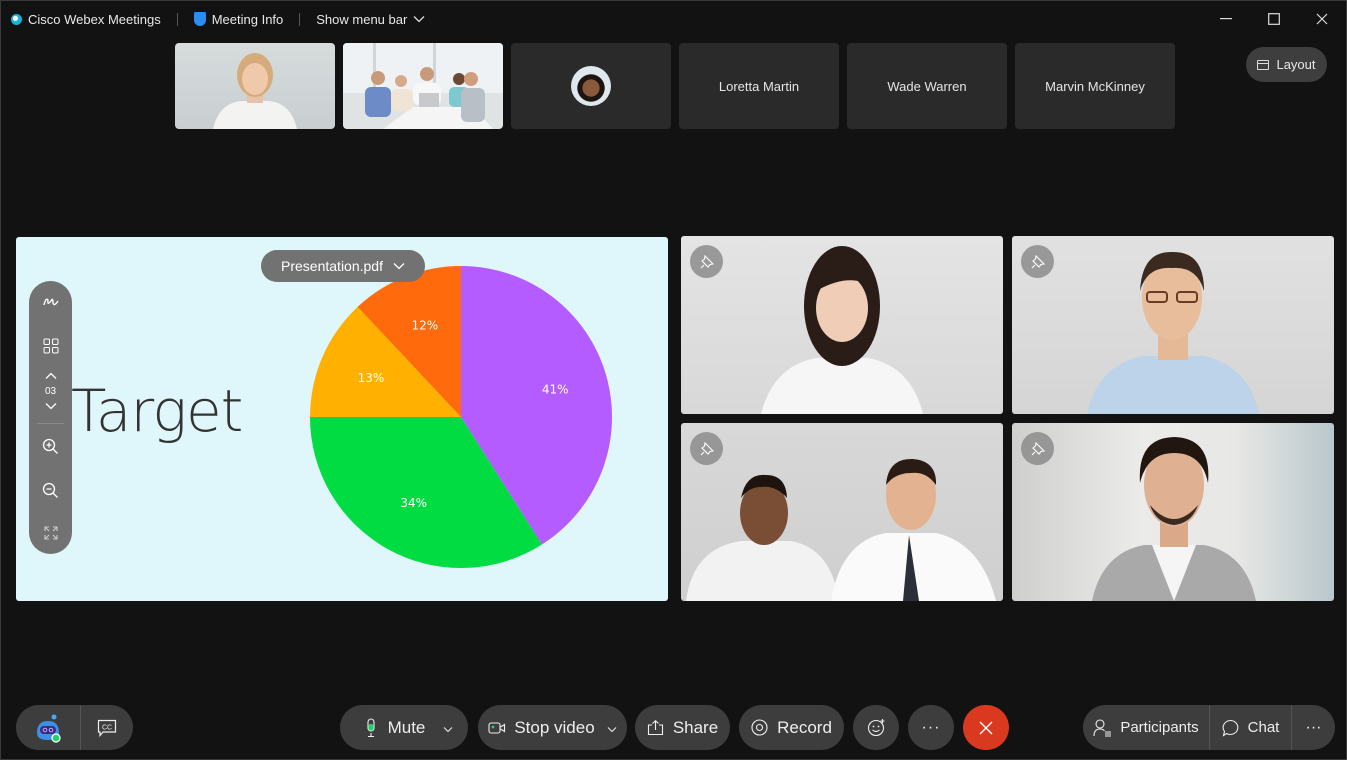  I want to click on chat-button: Chat, so click(1250, 727).